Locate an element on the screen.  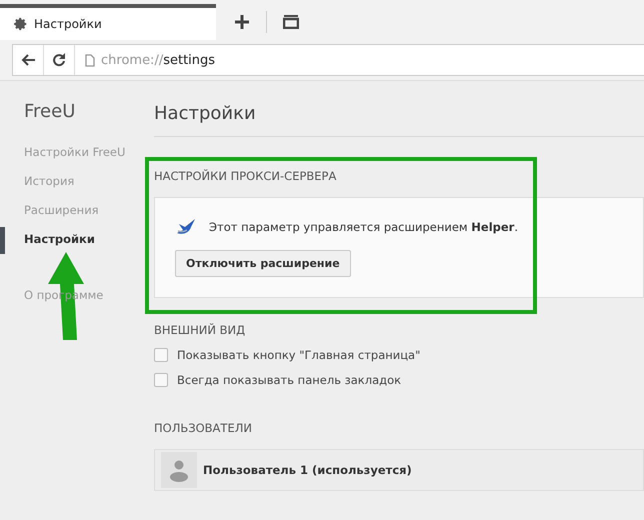
checkbox-label: Всегда показывать панель закладок is located at coordinates (289, 380).